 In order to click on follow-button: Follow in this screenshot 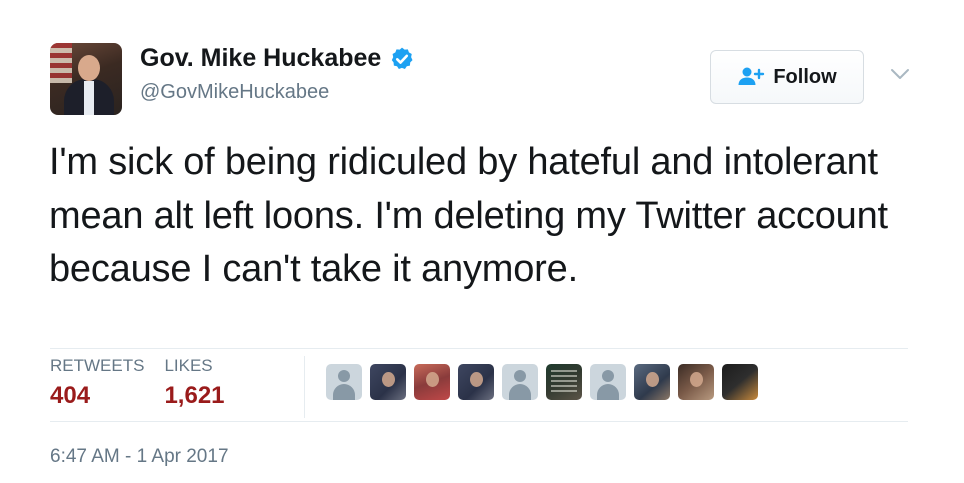, I will do `click(787, 77)`.